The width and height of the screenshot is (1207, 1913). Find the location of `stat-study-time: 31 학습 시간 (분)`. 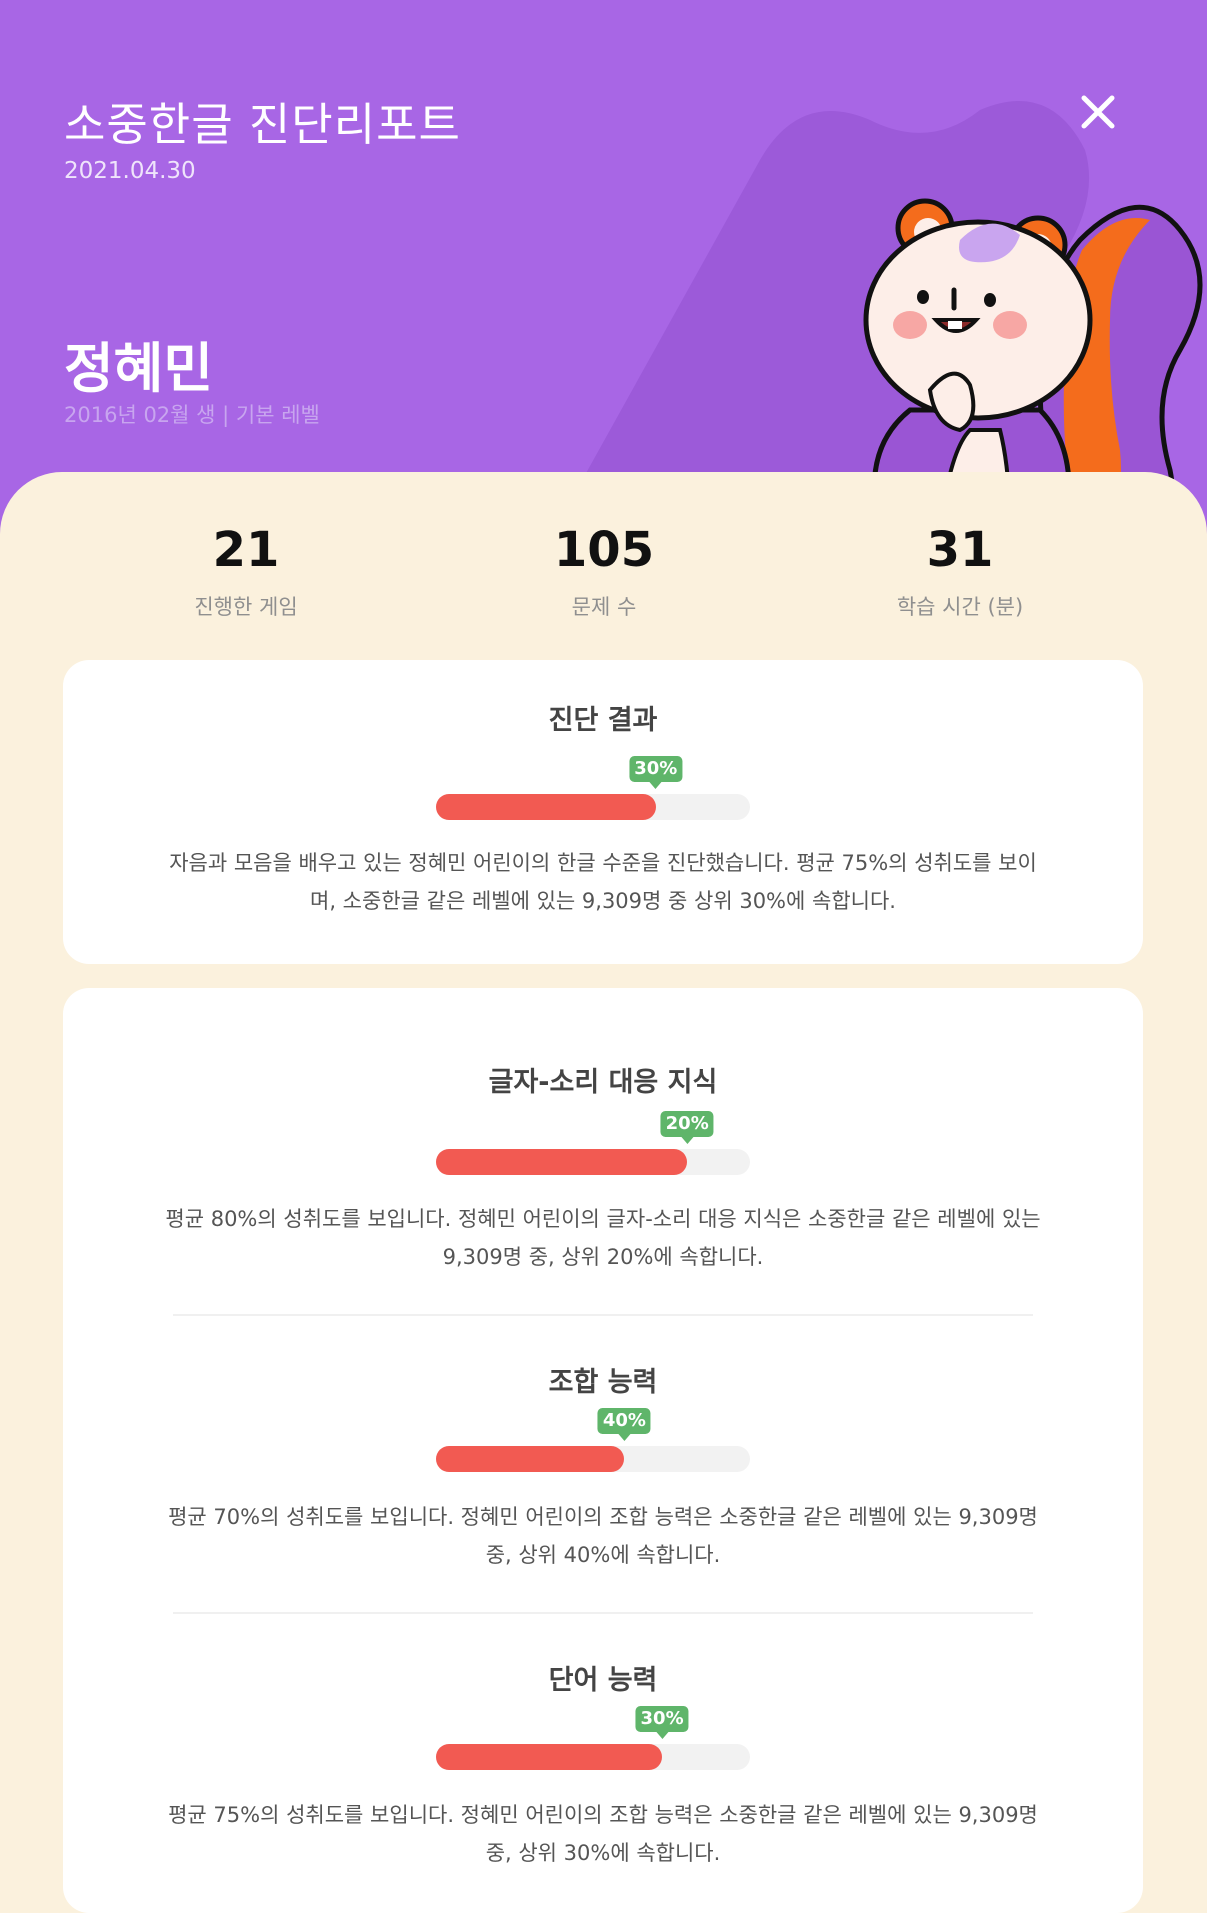

stat-study-time: 31 학습 시간 (분) is located at coordinates (960, 572).